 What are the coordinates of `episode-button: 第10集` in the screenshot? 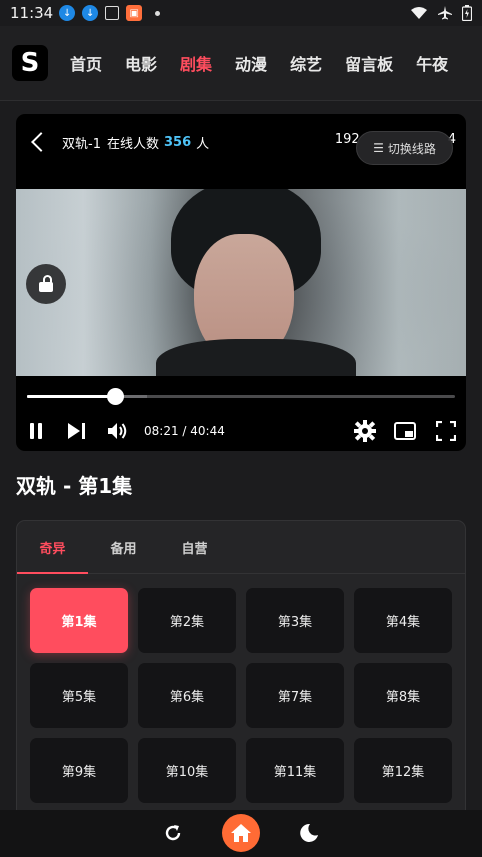 It's located at (187, 770).